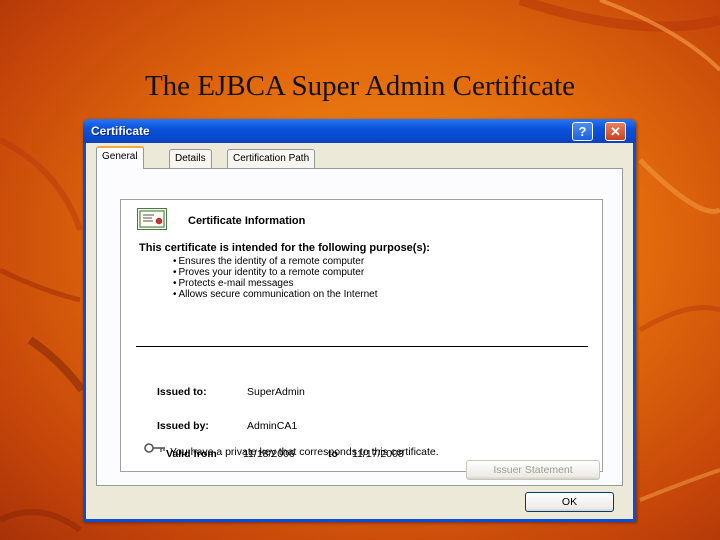  Describe the element at coordinates (275, 283) in the screenshot. I see `list-item: Protects e-mail messages` at that location.